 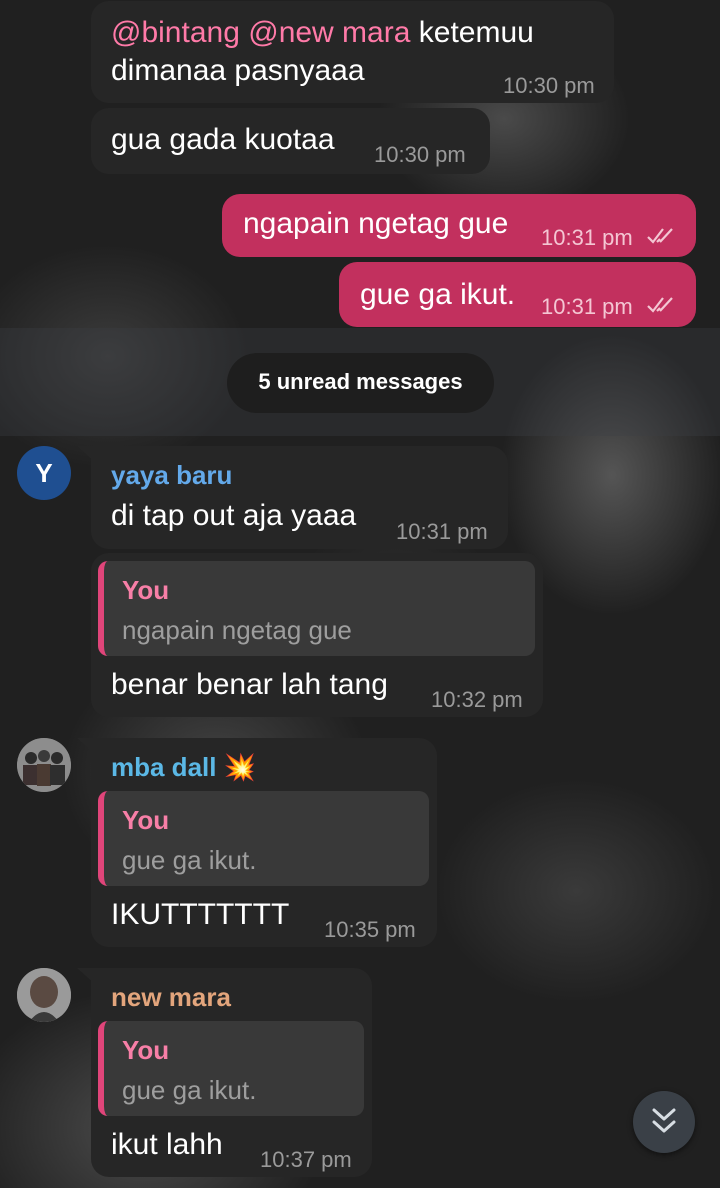 What do you see at coordinates (292, 497) in the screenshot?
I see `message-bubble: yaya baru di tap out aja yaaa 10:31 pm` at bounding box center [292, 497].